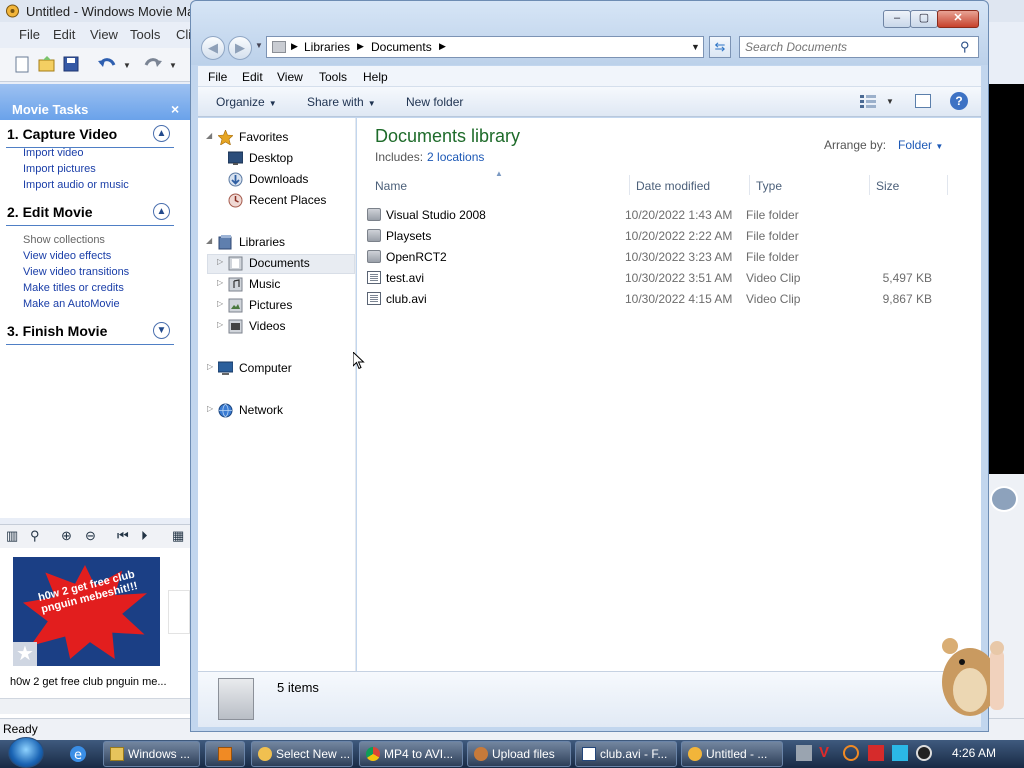 The image size is (1024, 768). What do you see at coordinates (341, 102) in the screenshot?
I see `share-with-button: Share with ▼` at bounding box center [341, 102].